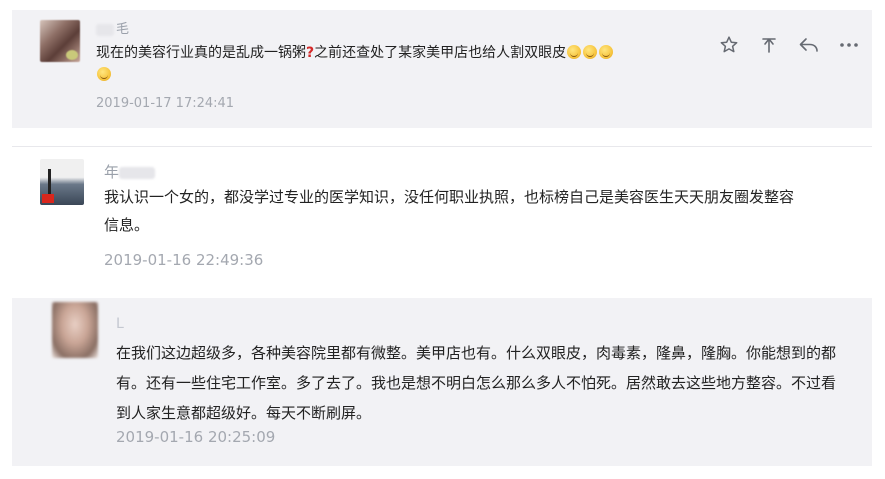  I want to click on comment-timestamp: 2019-01-16 20:25:09, so click(196, 437).